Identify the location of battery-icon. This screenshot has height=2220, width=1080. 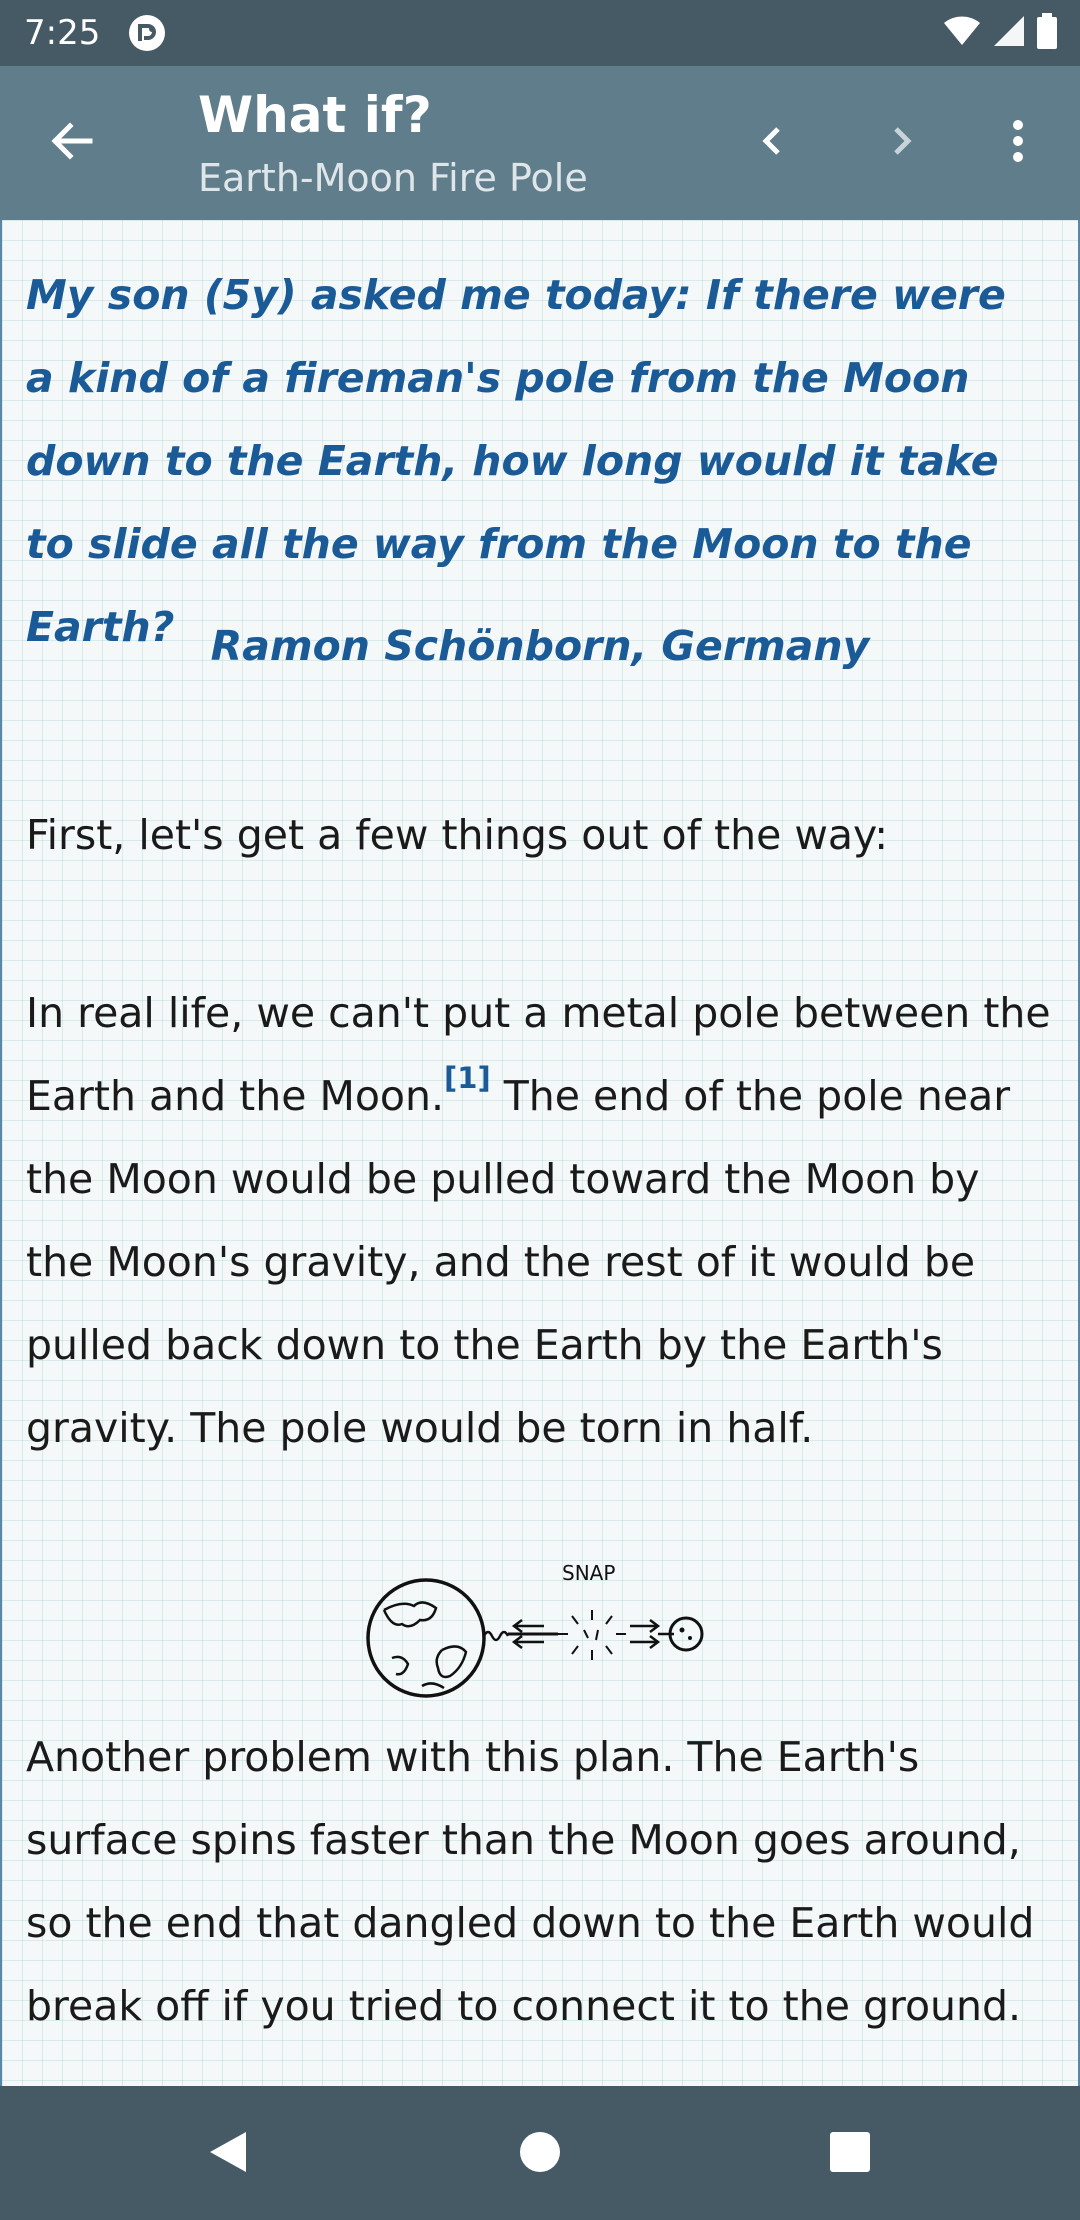
(1047, 33).